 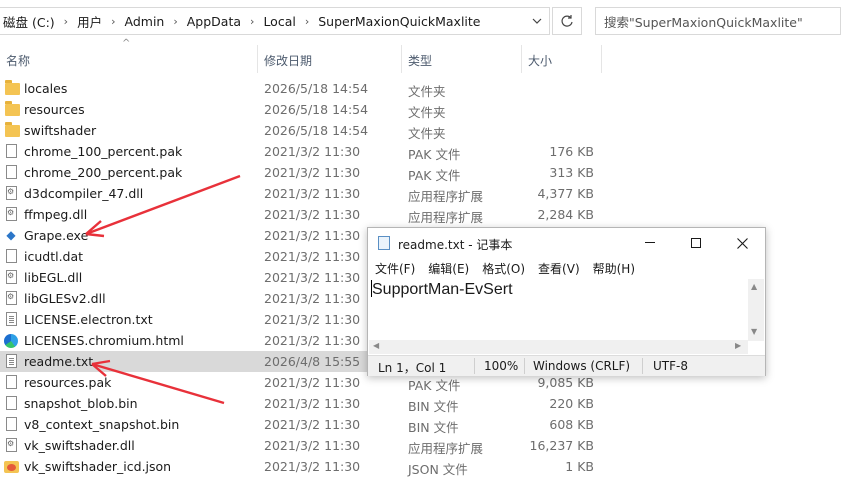 I want to click on file-name: LICENSES.chromium.html, so click(x=104, y=340).